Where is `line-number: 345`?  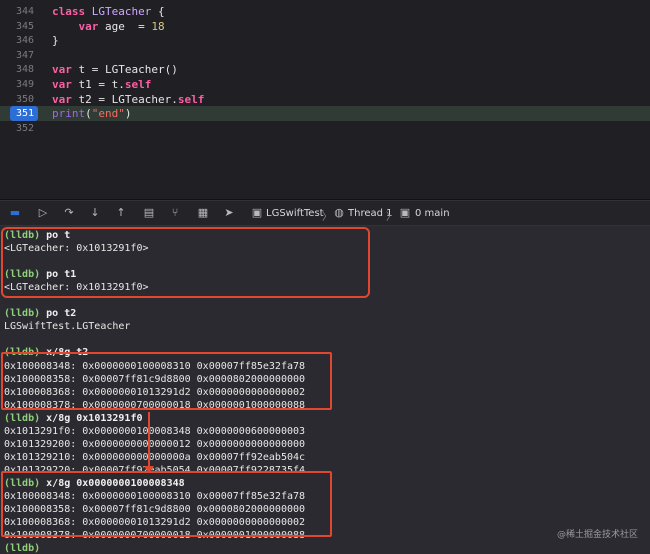 line-number: 345 is located at coordinates (20, 26).